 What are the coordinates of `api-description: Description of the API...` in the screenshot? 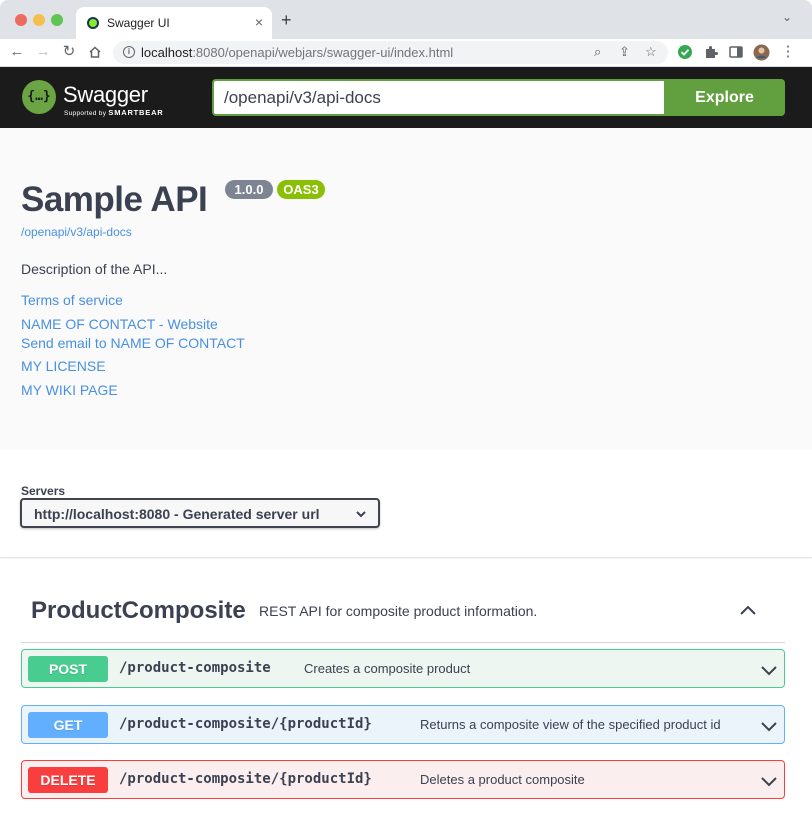 It's located at (94, 269).